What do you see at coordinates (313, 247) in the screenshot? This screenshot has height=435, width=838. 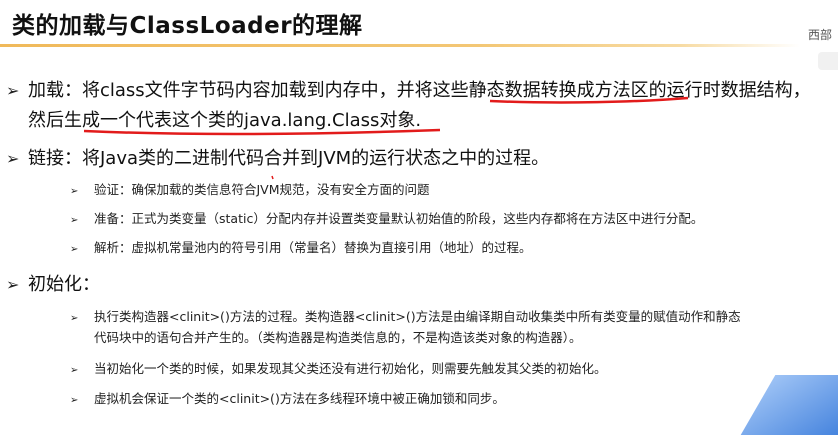 I see `linking-item-text: 解析：虚拟机常量池内的符号引用（常量名）替换为直接引用（地址）的过程。` at bounding box center [313, 247].